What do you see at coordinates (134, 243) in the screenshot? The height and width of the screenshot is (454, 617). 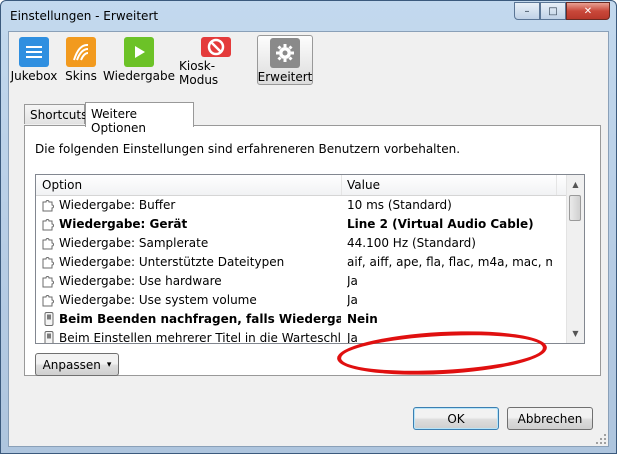 I see `list-item-option: Wiedergabe: Samplerate` at bounding box center [134, 243].